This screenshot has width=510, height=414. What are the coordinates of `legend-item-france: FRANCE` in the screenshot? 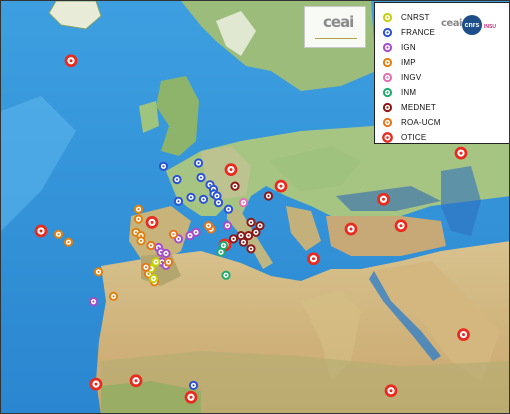 It's located at (408, 32).